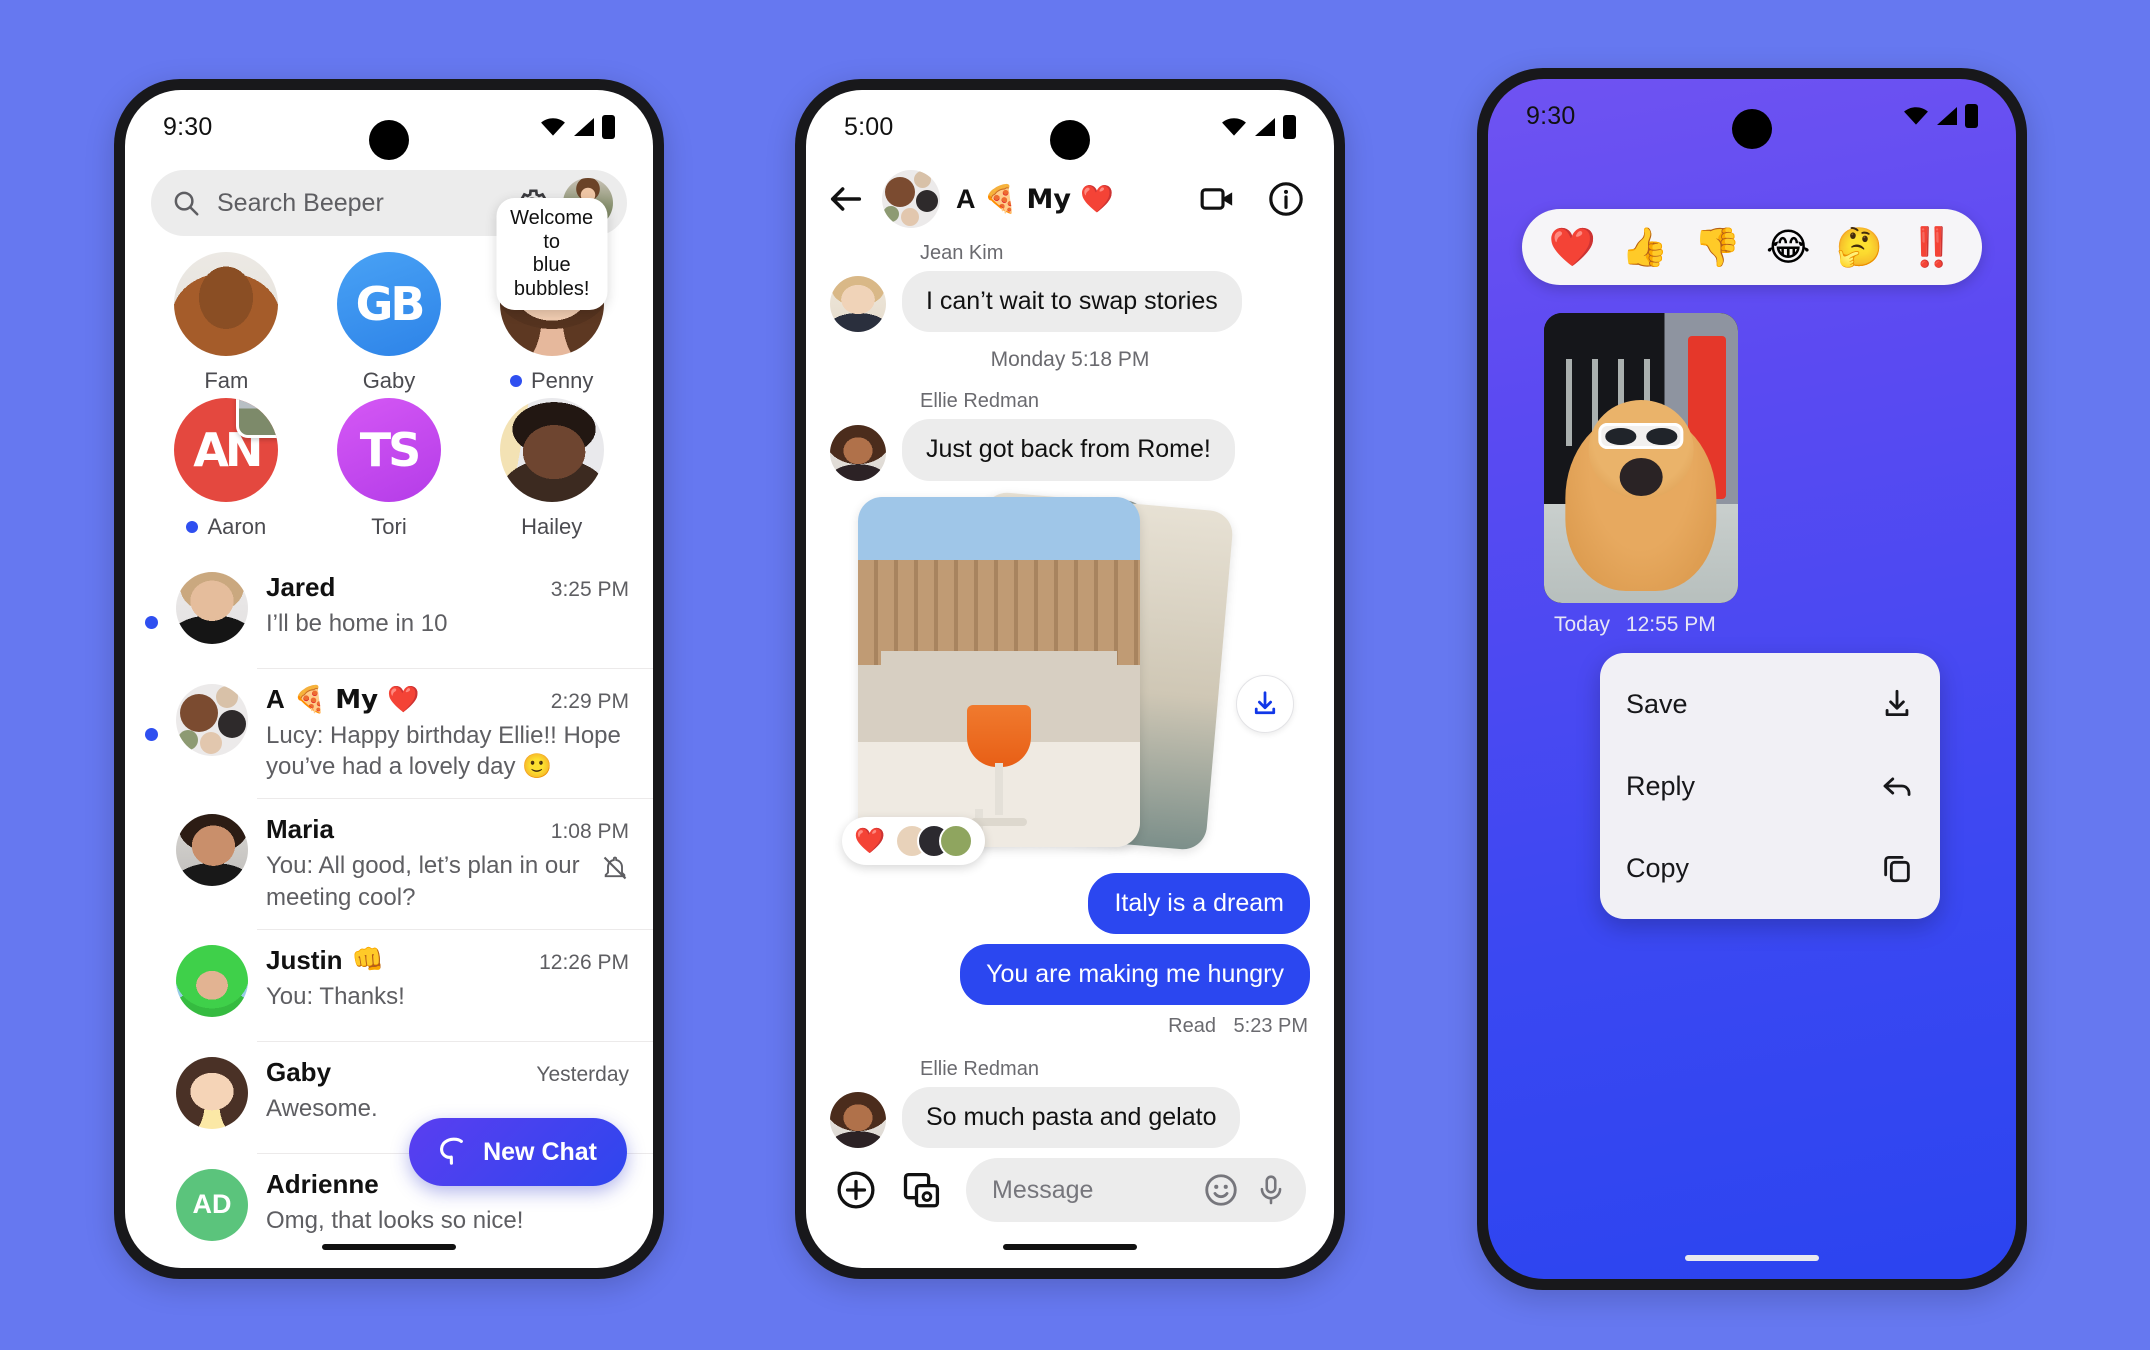  Describe the element at coordinates (1218, 199) in the screenshot. I see `video-call-icon` at that location.